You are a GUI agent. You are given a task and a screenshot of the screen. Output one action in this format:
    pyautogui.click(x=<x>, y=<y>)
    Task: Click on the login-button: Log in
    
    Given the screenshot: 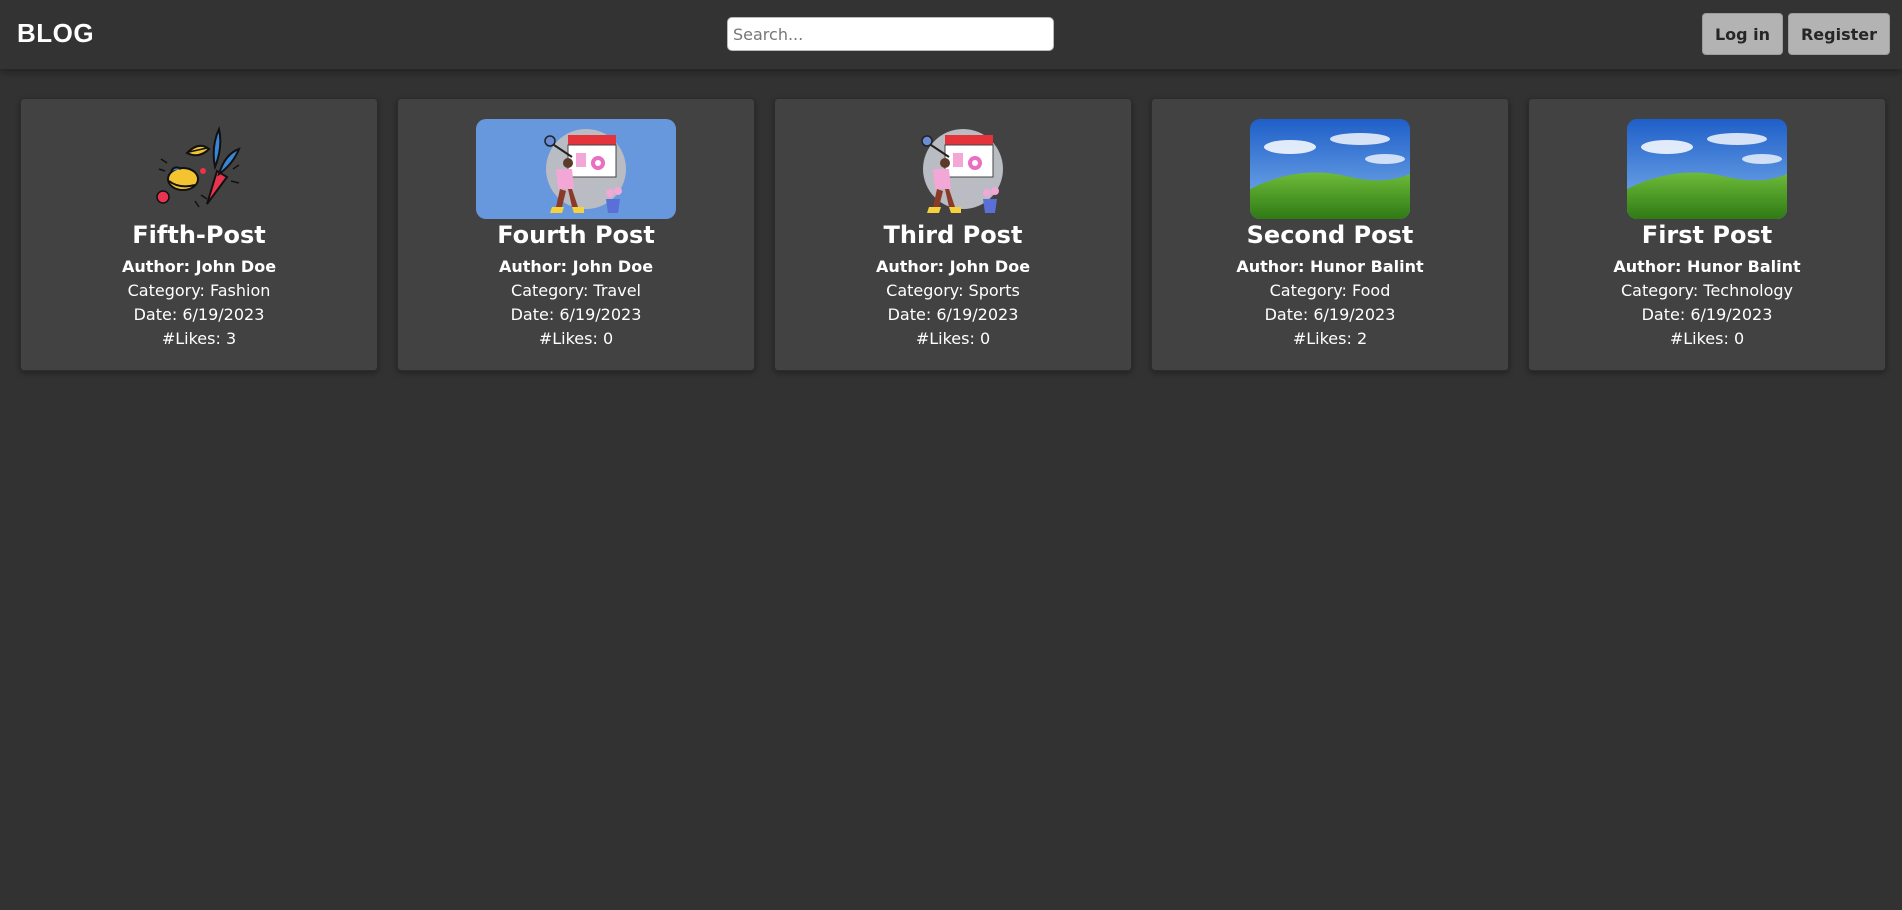 What is the action you would take?
    pyautogui.click(x=1742, y=34)
    